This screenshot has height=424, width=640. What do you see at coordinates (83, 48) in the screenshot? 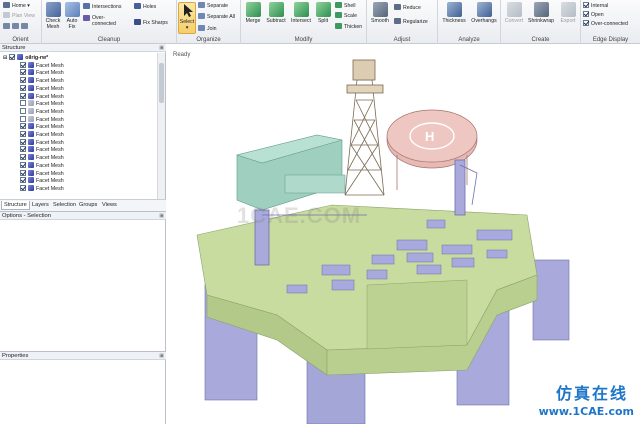
I see `structure-panel-title: Structure ▣` at bounding box center [83, 48].